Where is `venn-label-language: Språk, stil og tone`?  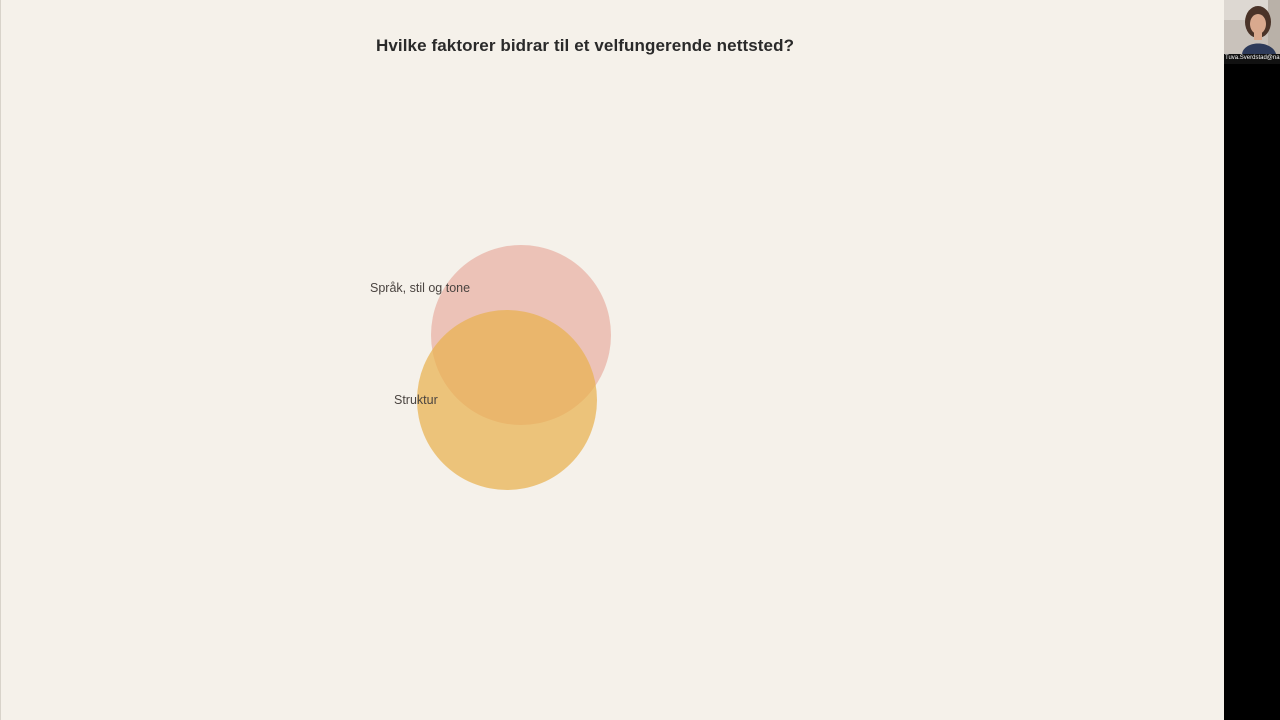
venn-label-language: Språk, stil og tone is located at coordinates (420, 288).